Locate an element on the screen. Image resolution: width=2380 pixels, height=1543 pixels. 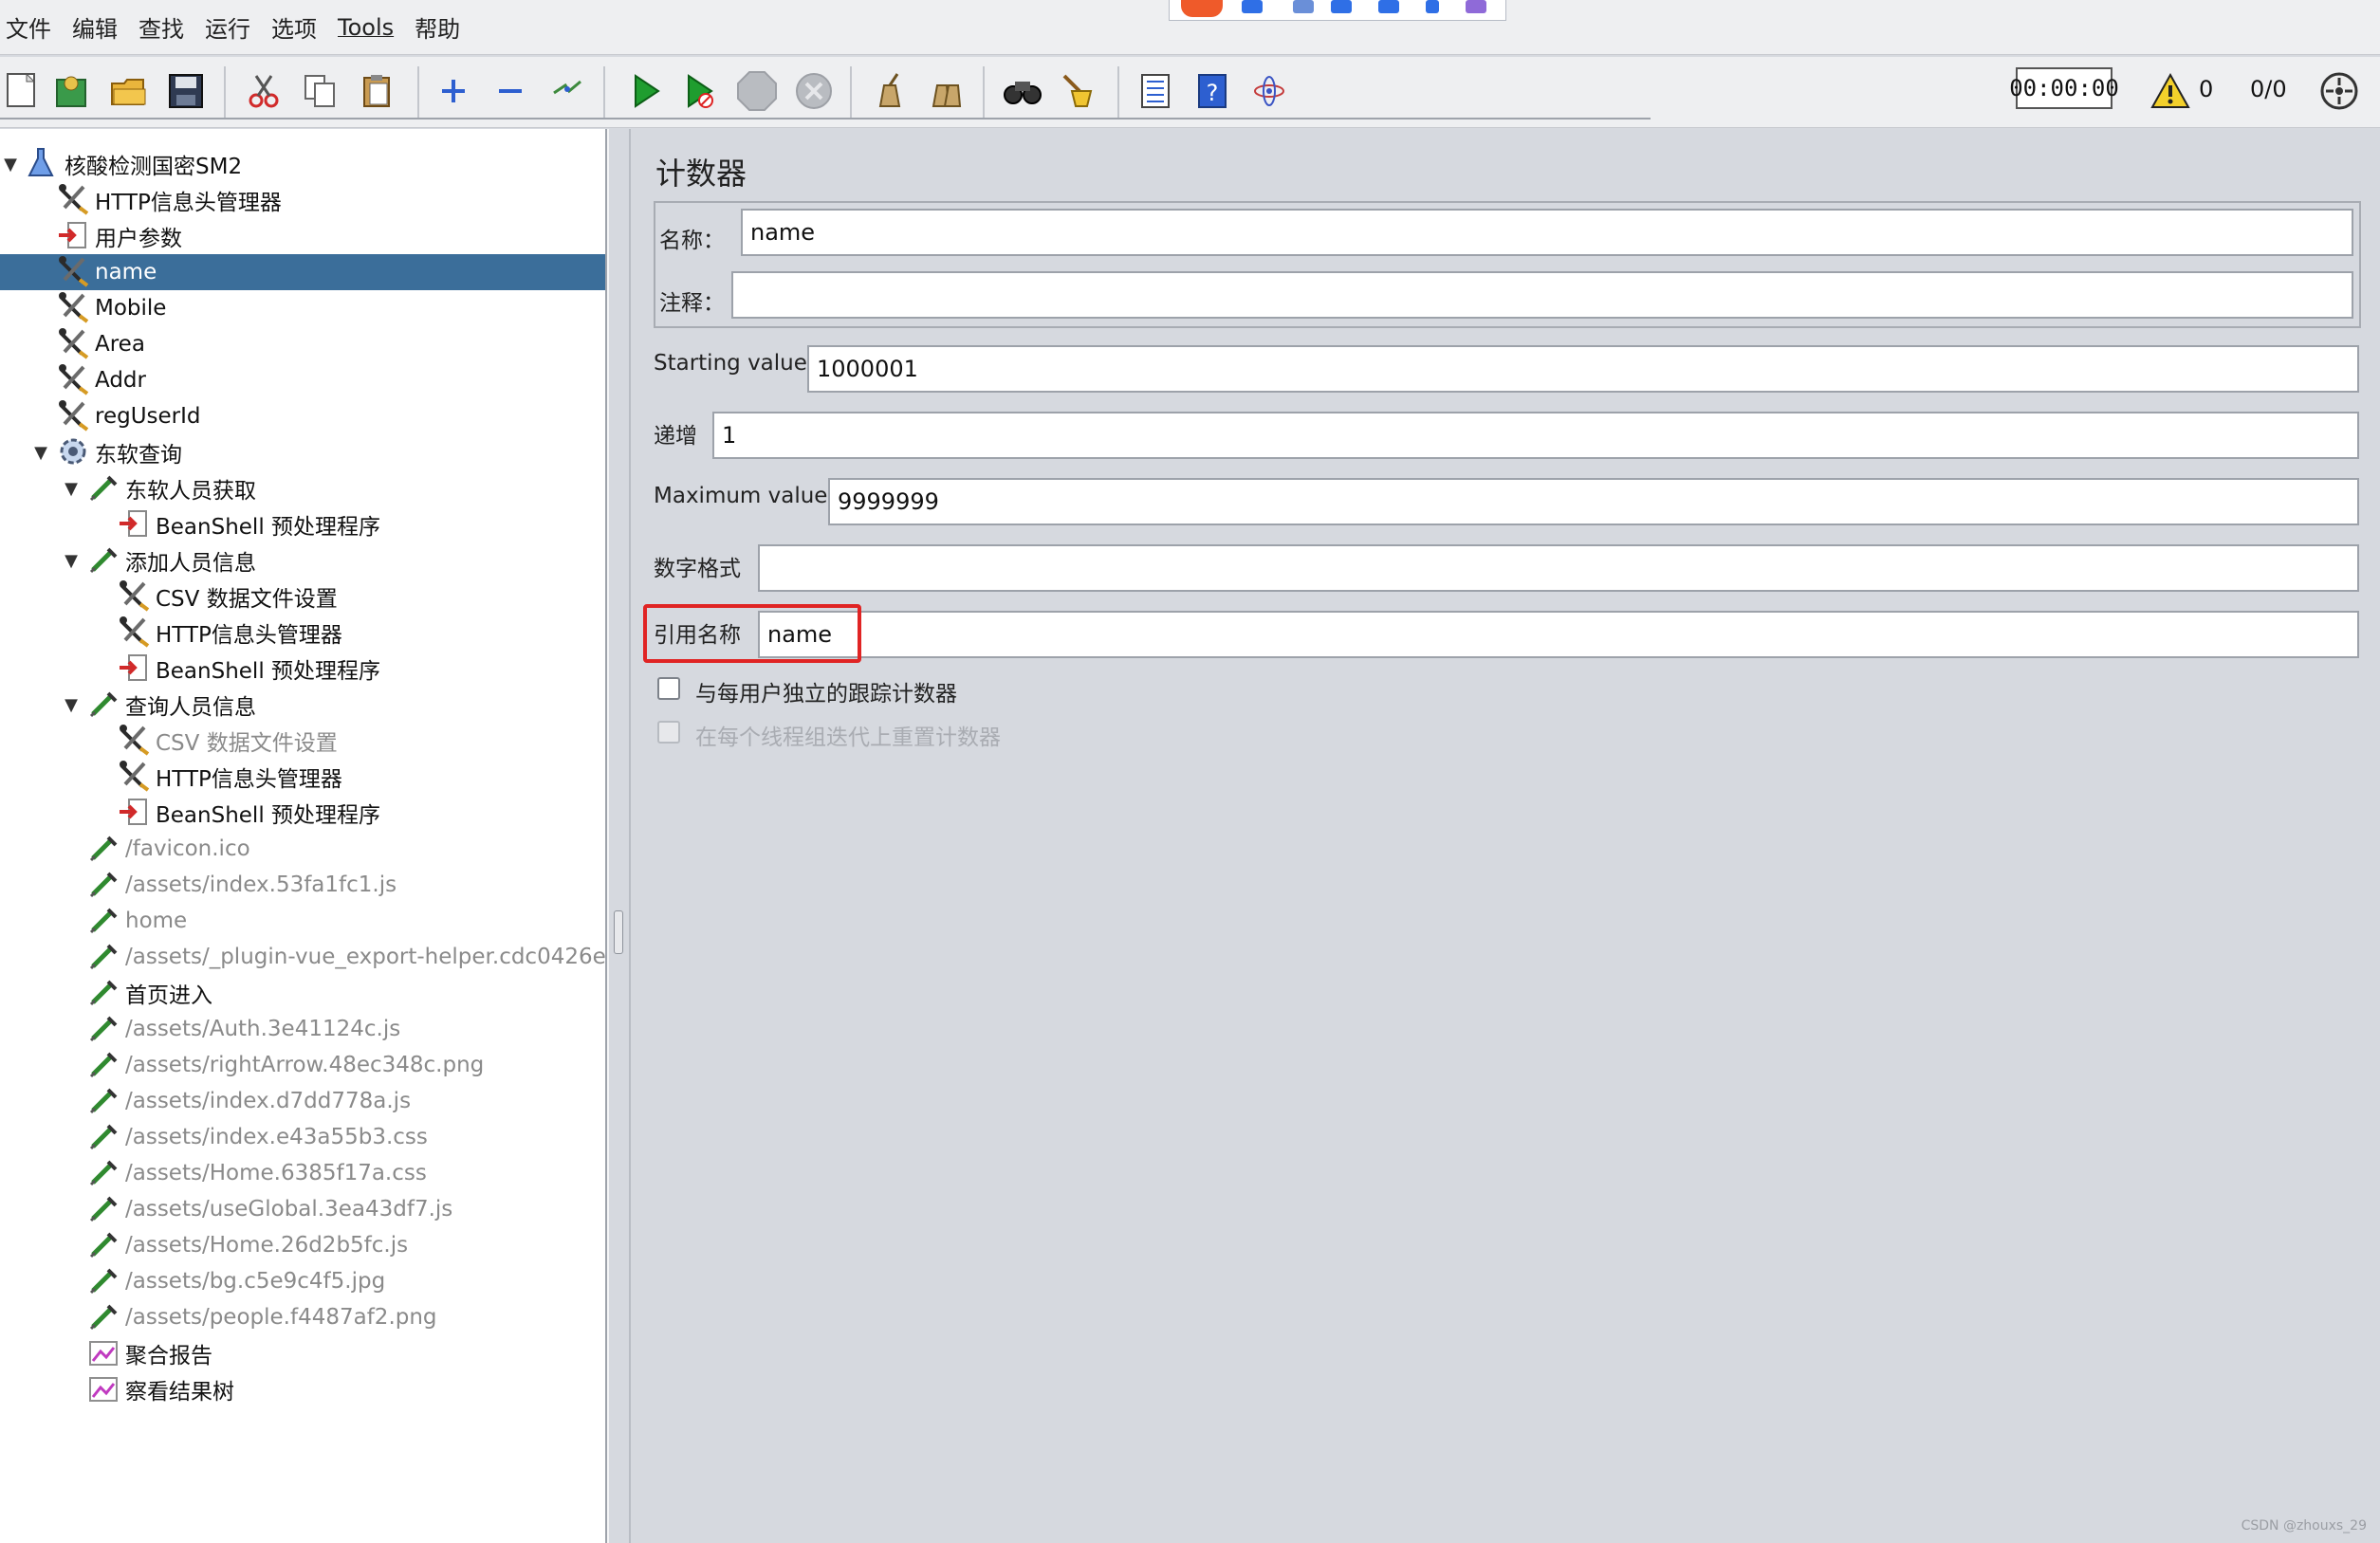
tree-node: Mobile is located at coordinates (302, 308).